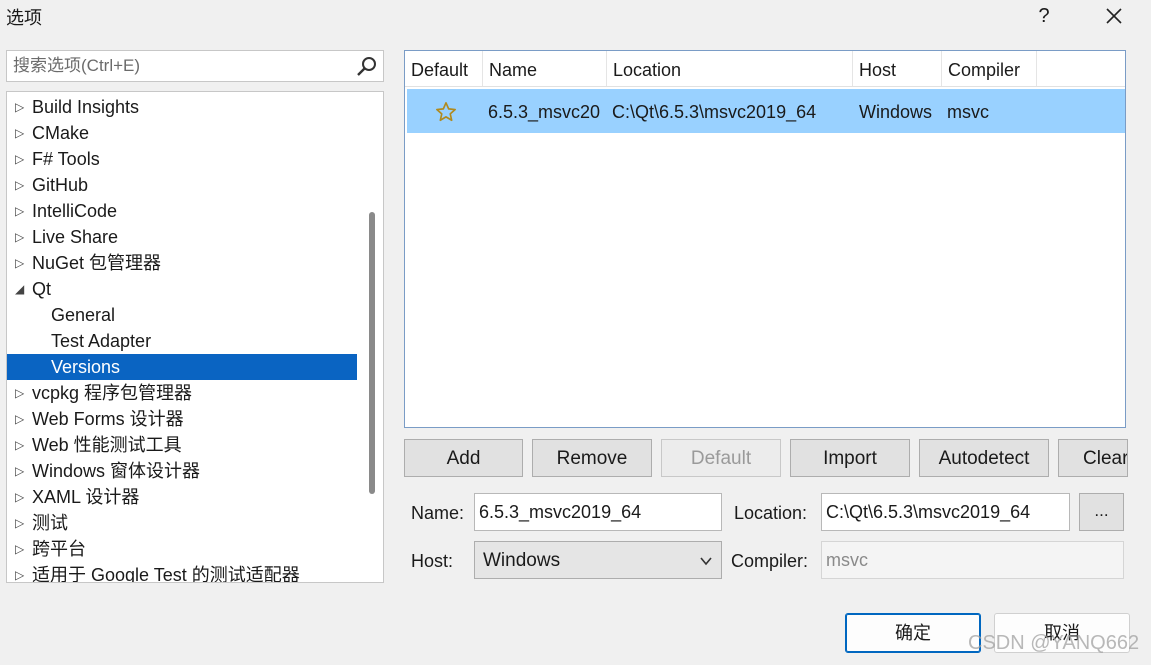  I want to click on compiler-field, so click(972, 560).